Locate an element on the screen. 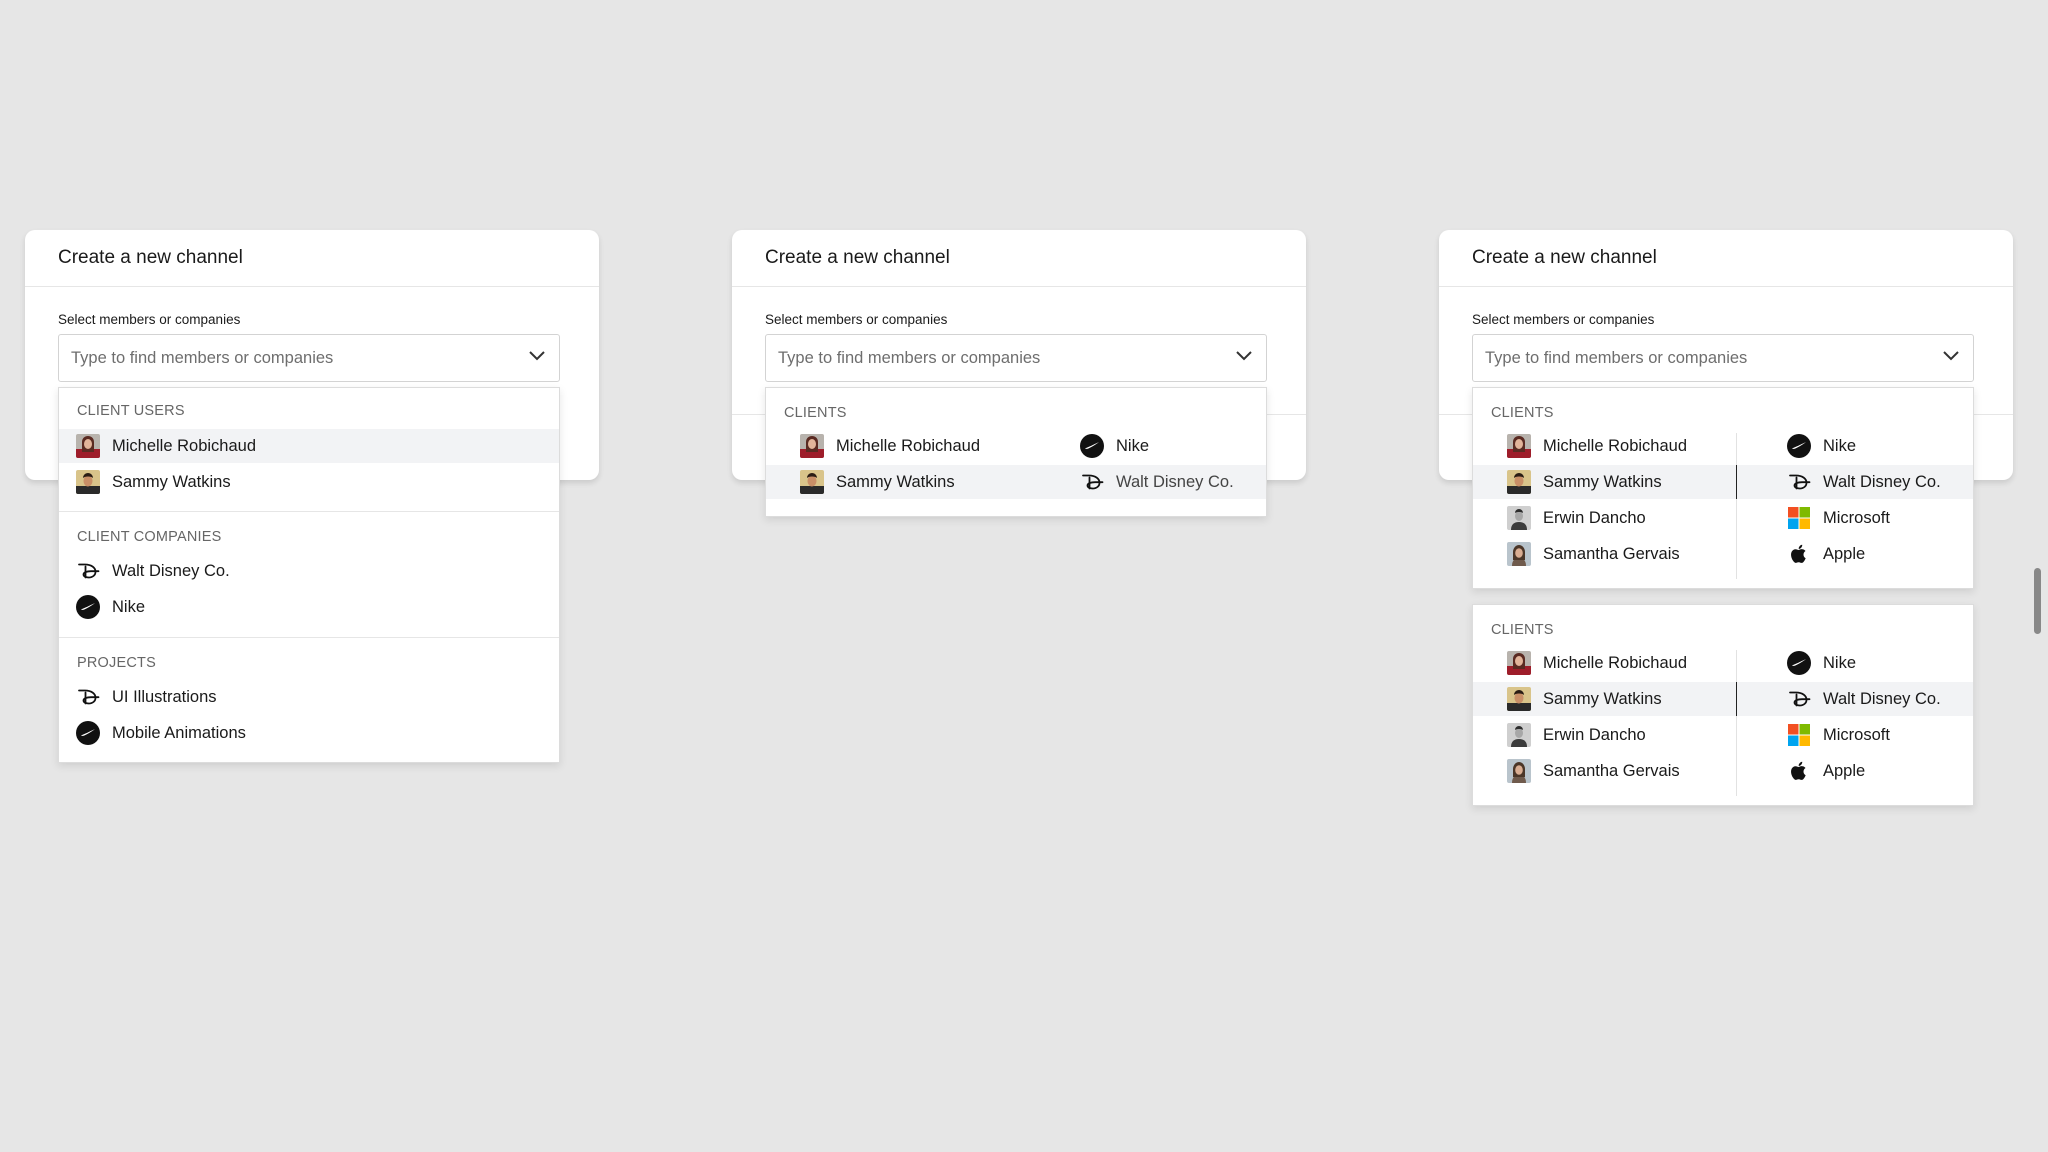  list-item-label: Walt Disney Co. is located at coordinates (171, 570).